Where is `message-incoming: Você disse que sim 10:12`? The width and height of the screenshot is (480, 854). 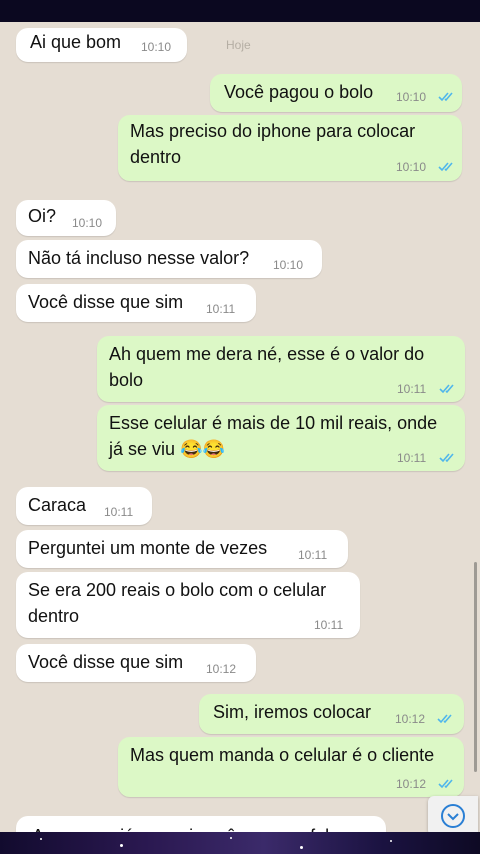 message-incoming: Você disse que sim 10:12 is located at coordinates (136, 663).